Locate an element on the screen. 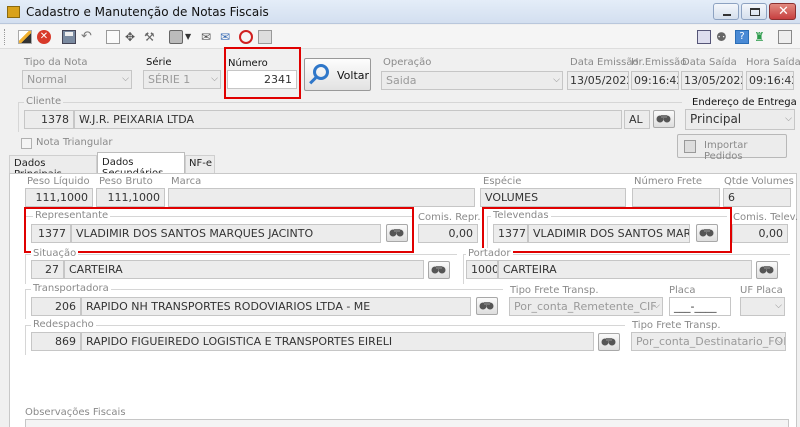 The height and width of the screenshot is (427, 800). endereco-select: Principal ⌵ is located at coordinates (740, 119).